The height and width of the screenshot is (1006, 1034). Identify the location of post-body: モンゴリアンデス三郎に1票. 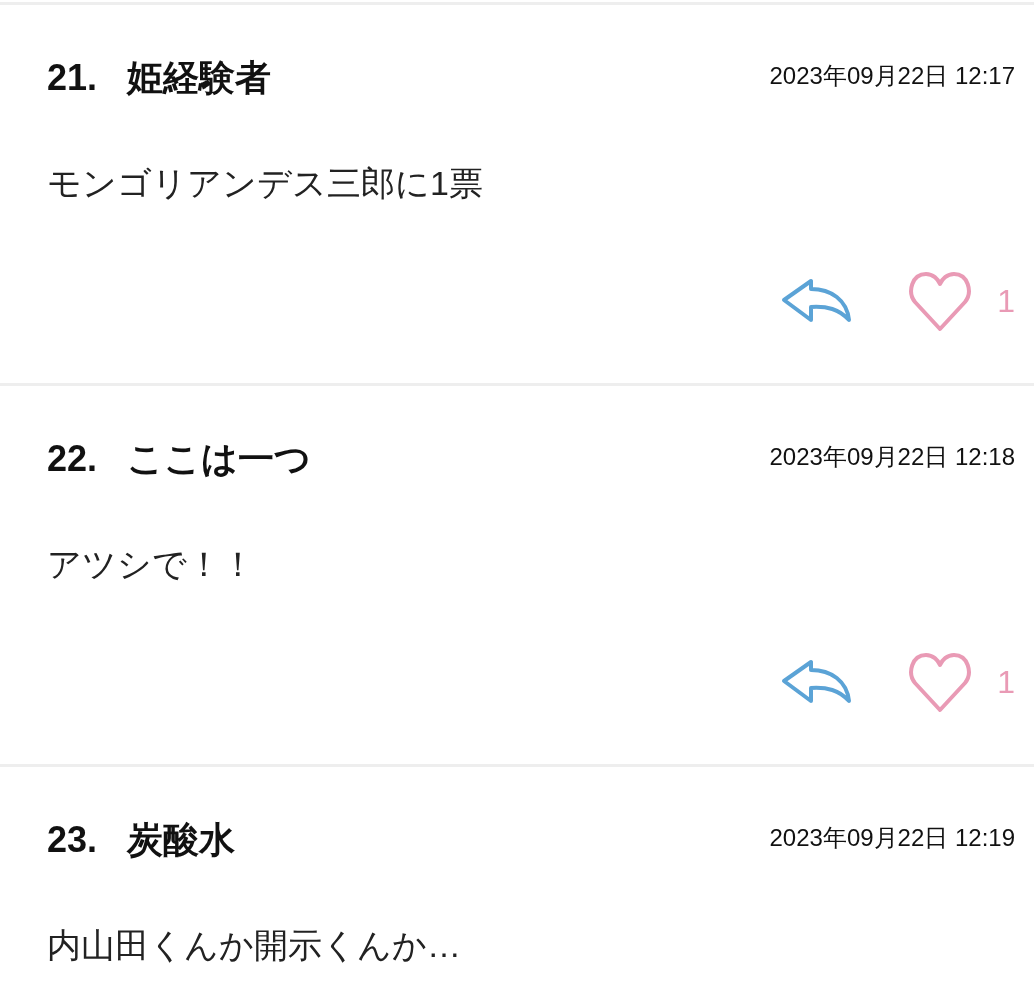
(265, 183).